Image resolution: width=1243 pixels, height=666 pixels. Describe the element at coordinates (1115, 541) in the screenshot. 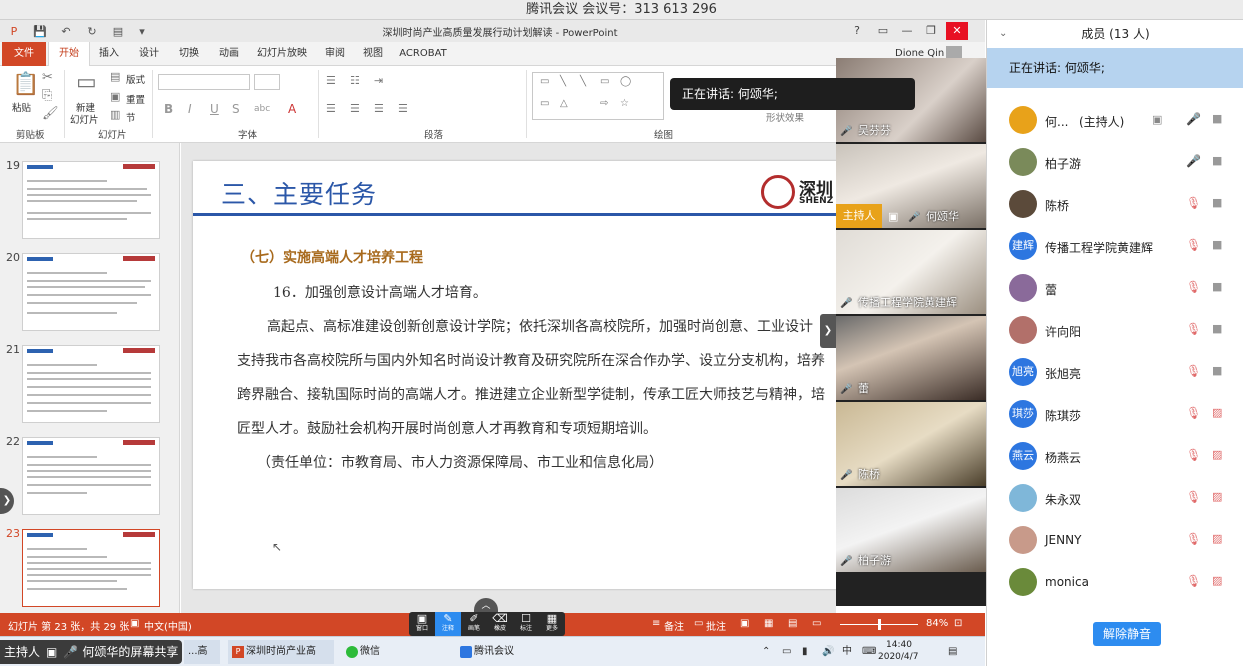

I see `member-row: JENNY 🎙 ▨` at that location.